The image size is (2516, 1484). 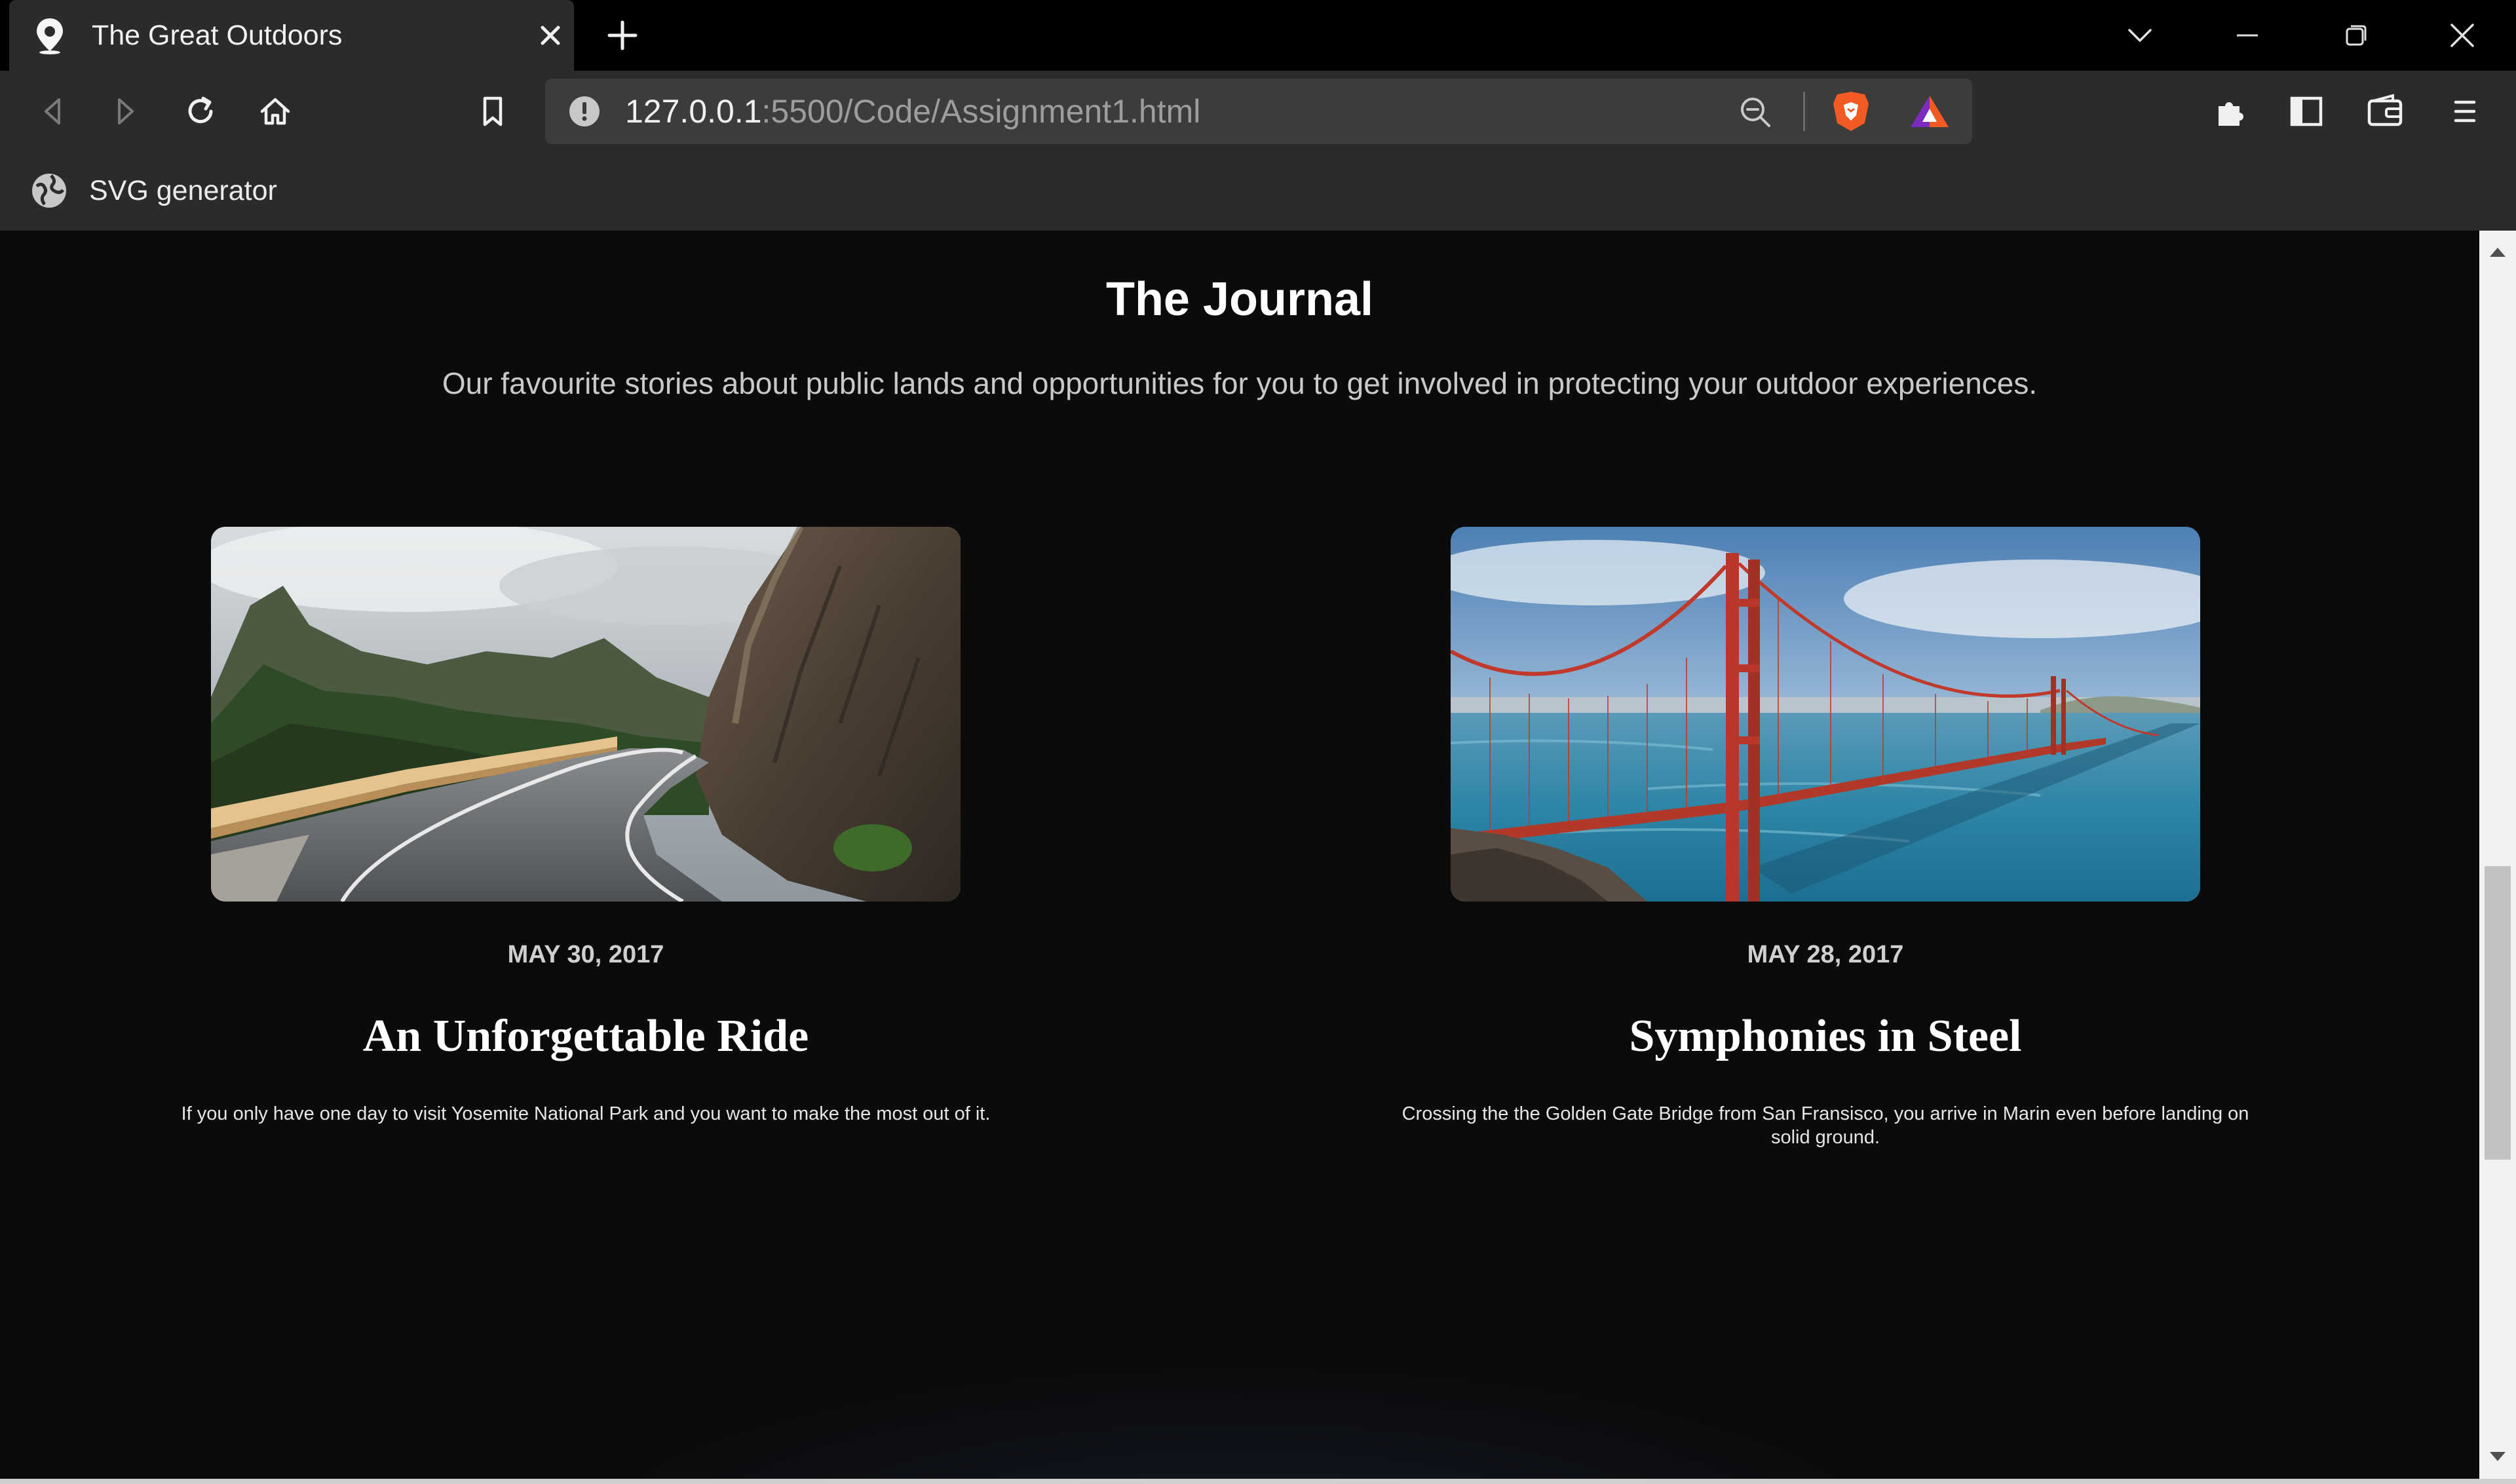 I want to click on close-tab-icon, so click(x=550, y=36).